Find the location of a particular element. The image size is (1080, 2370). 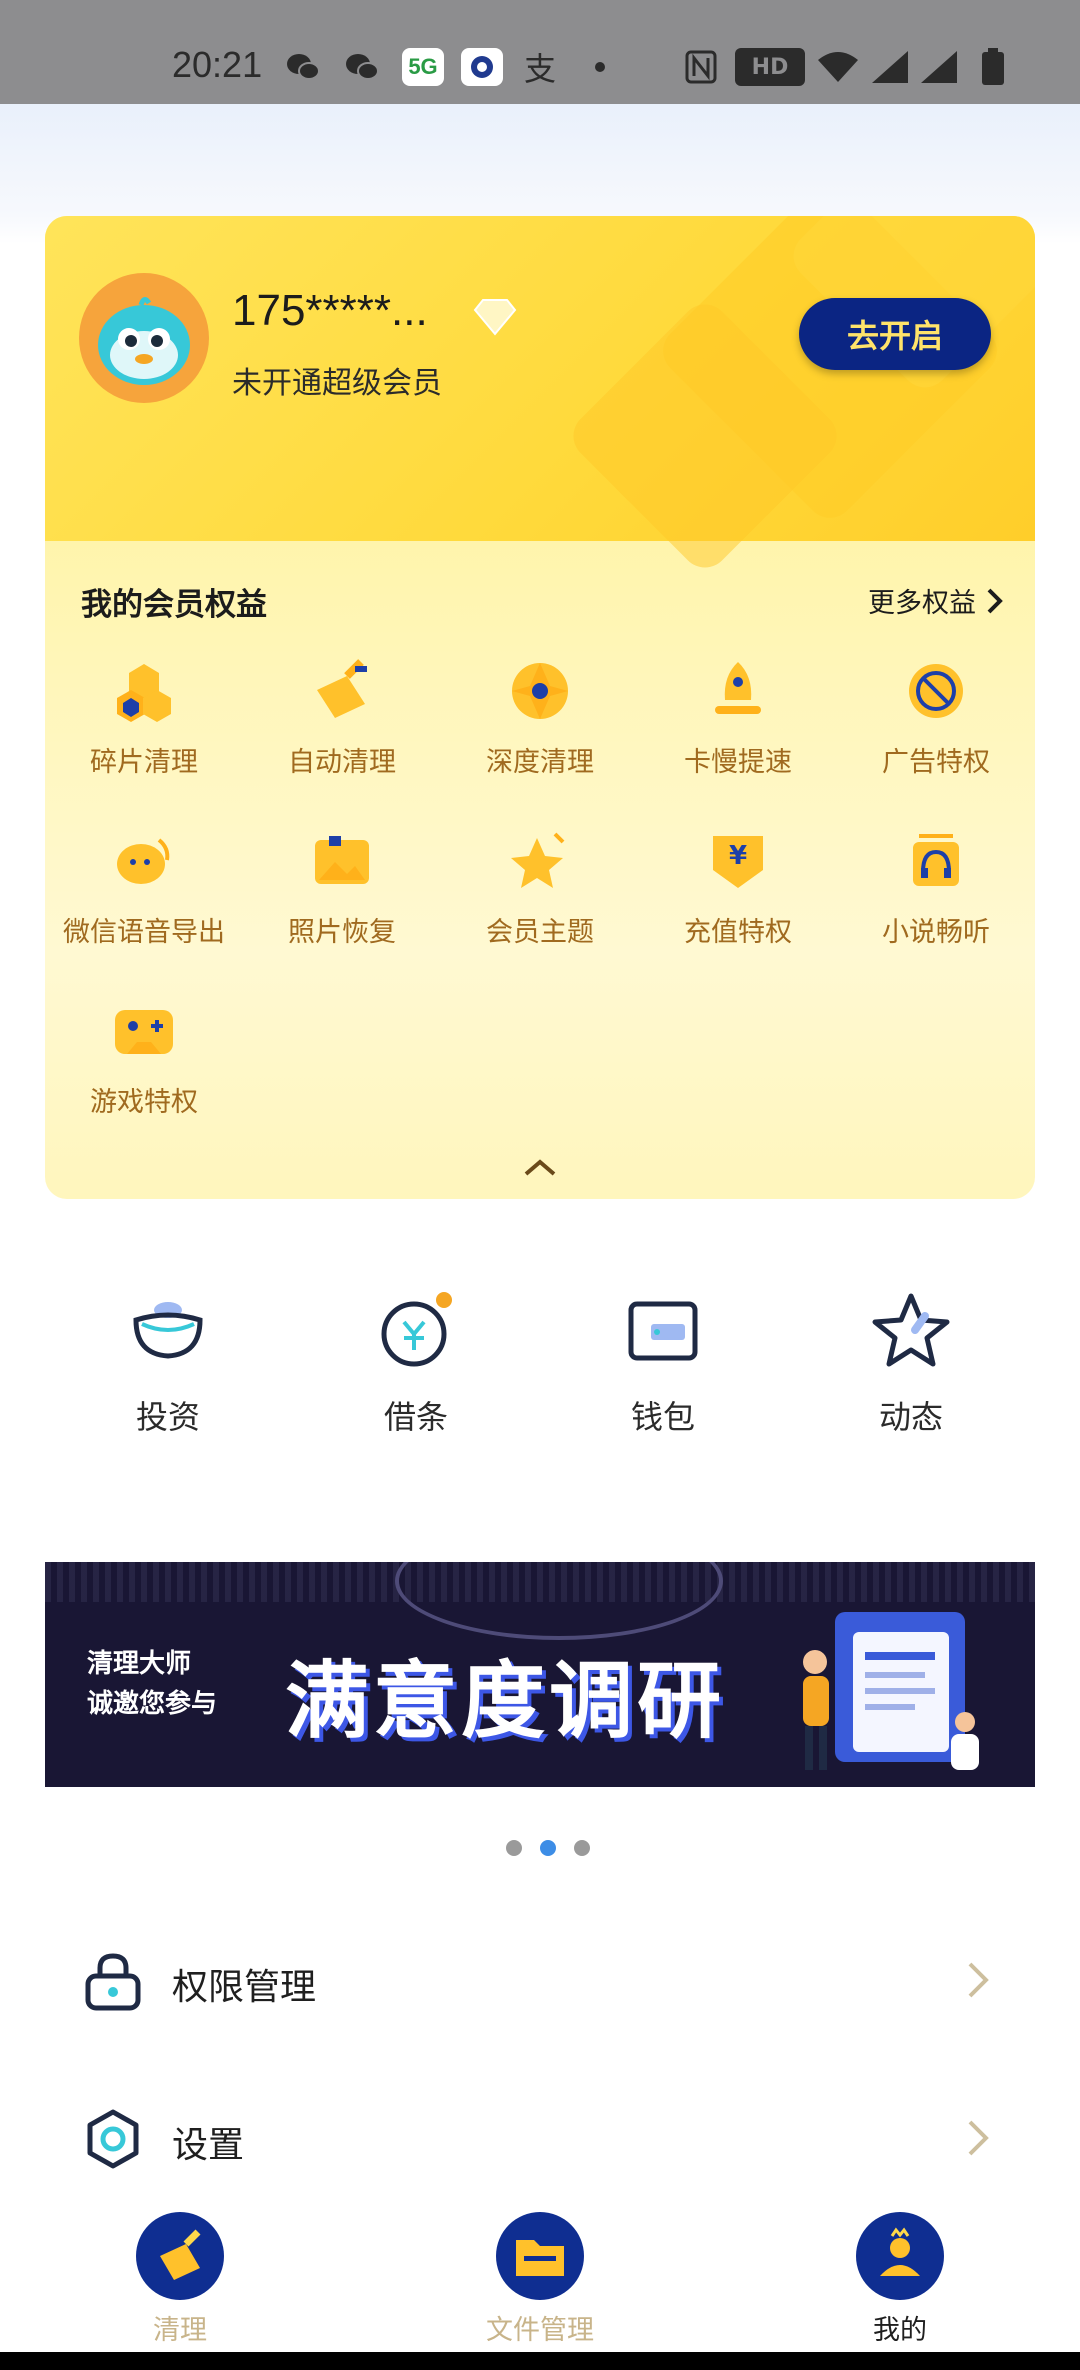

menu-label: 权限管理 is located at coordinates (244, 1987).